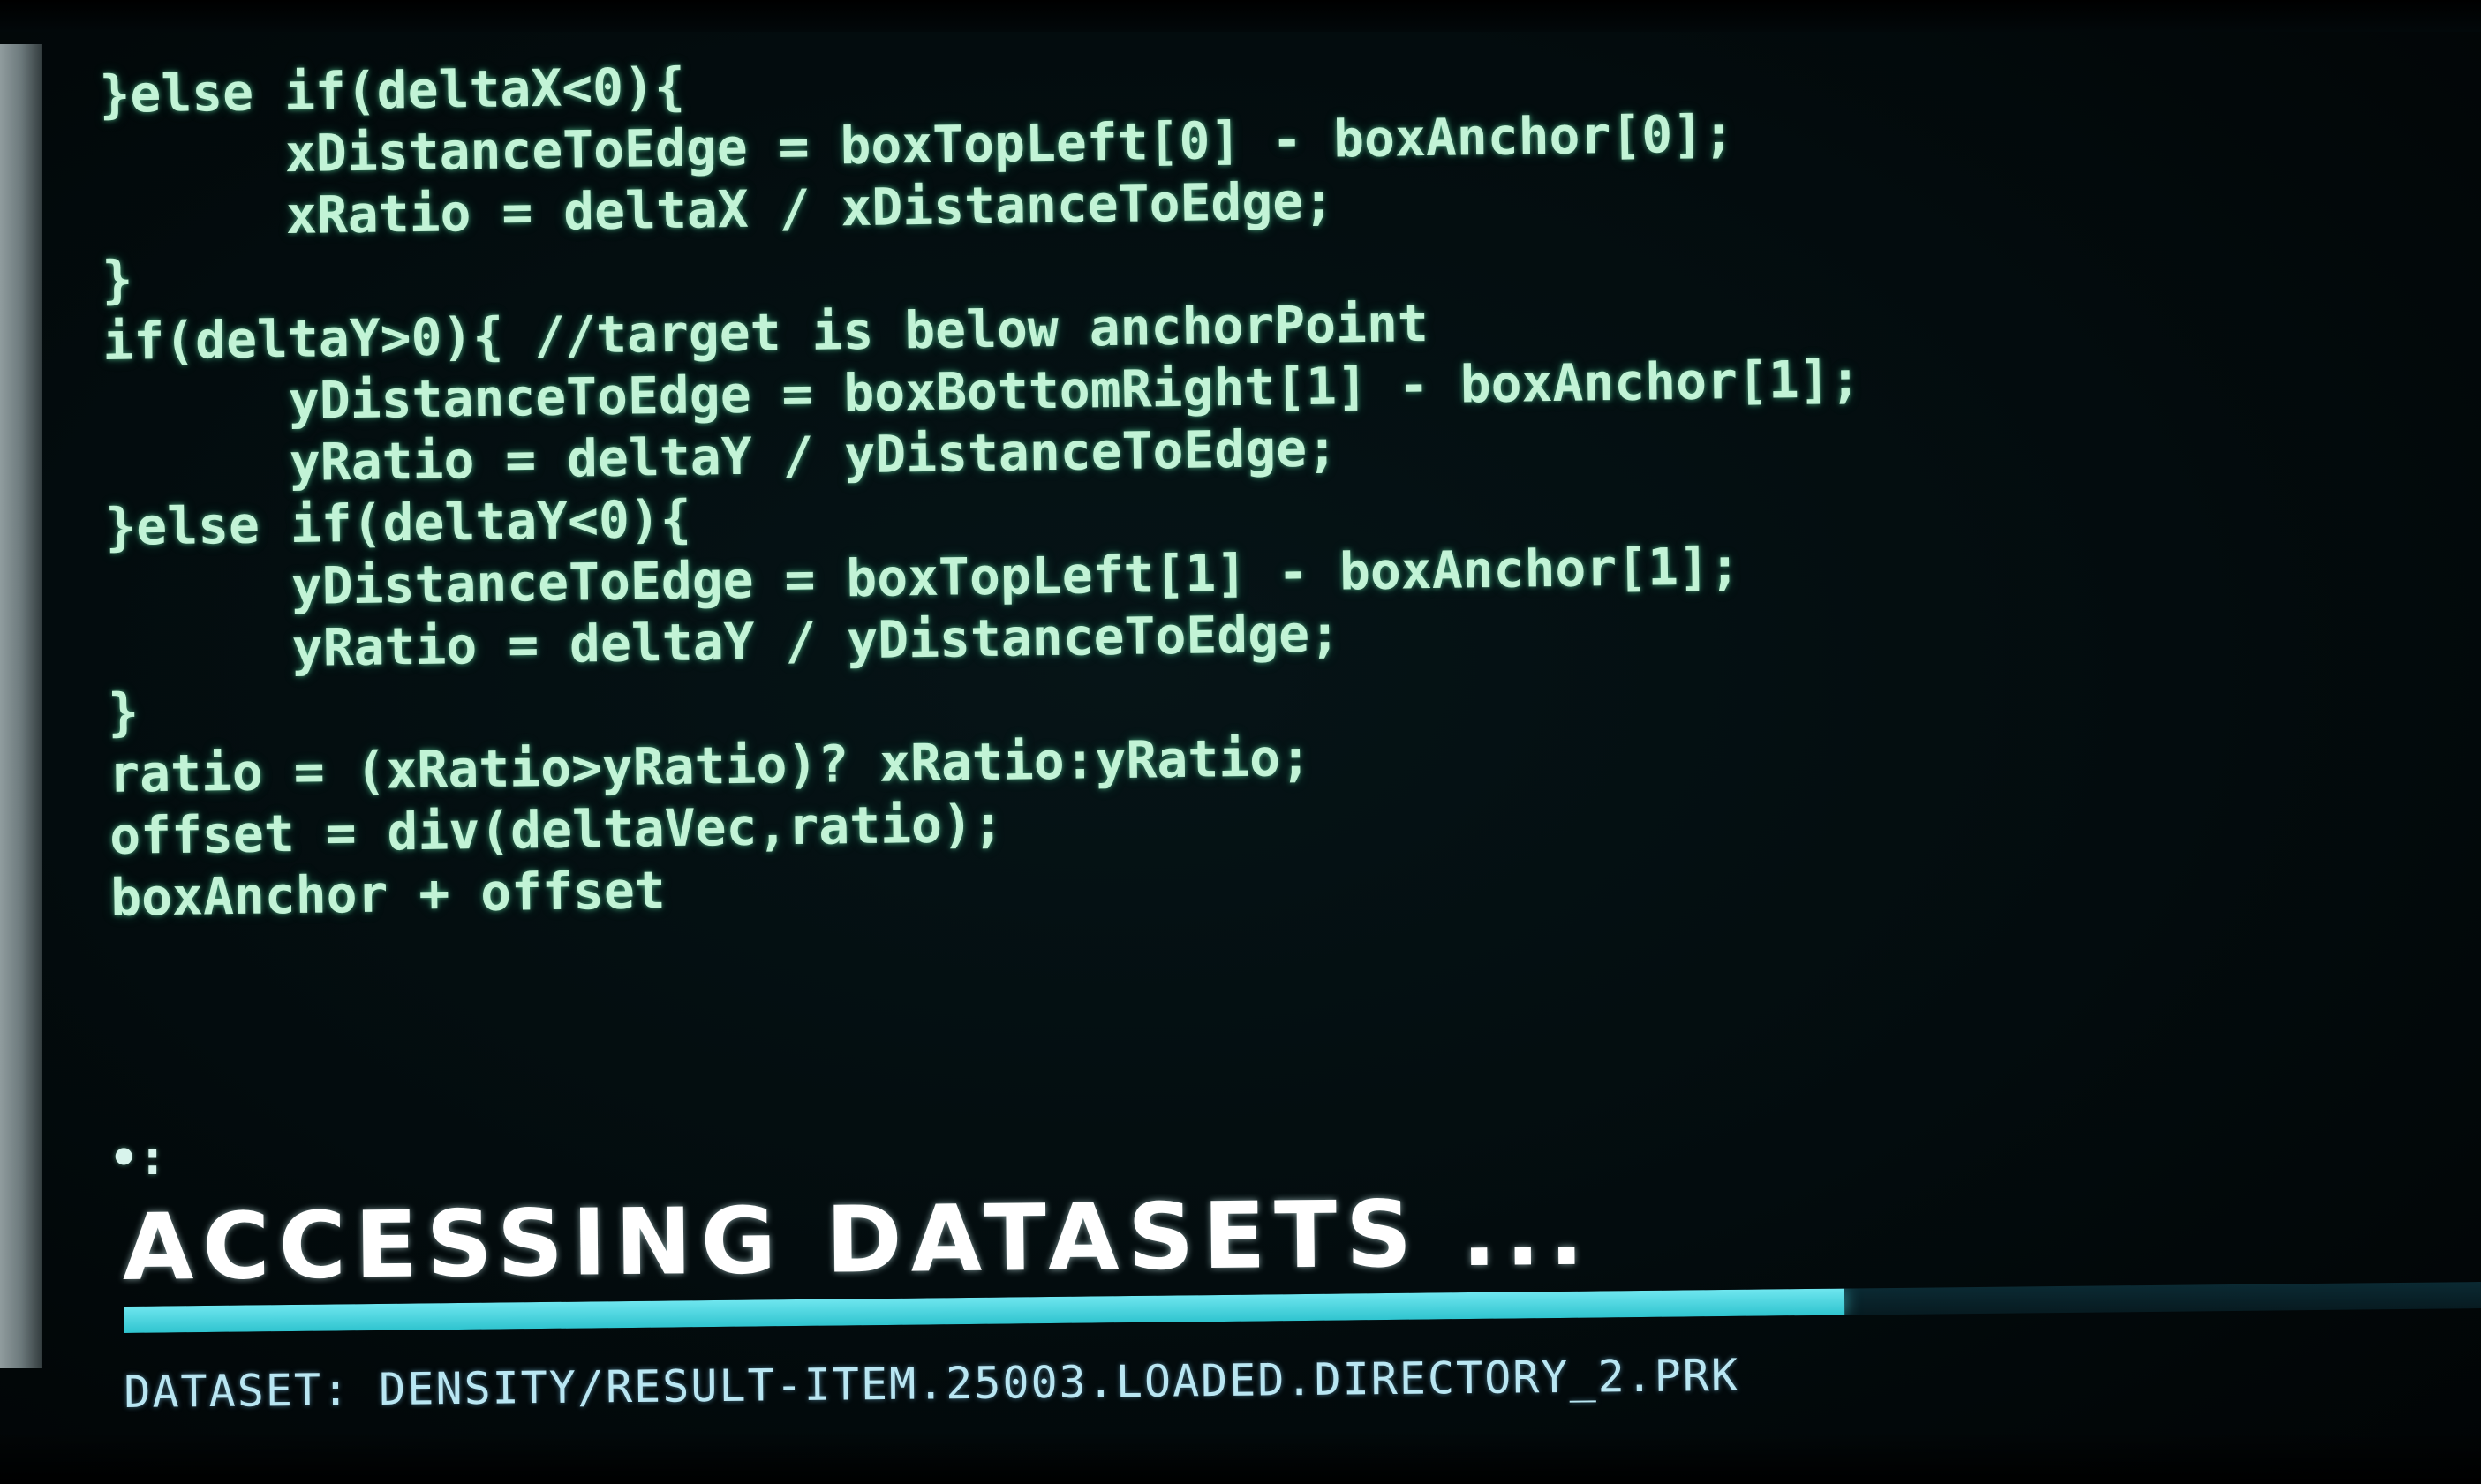 The image size is (2481, 1484). What do you see at coordinates (138, 1158) in the screenshot?
I see `prompt-cursor: •:` at bounding box center [138, 1158].